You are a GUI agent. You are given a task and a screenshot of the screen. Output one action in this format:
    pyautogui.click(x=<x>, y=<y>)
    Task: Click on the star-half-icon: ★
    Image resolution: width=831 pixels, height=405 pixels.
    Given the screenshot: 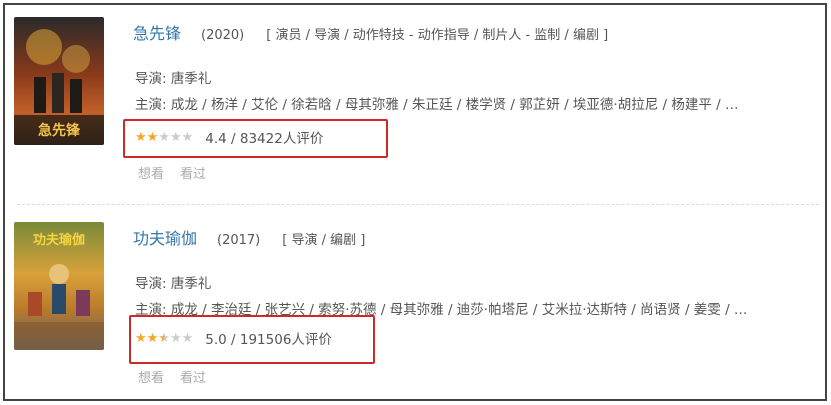 What is the action you would take?
    pyautogui.click(x=164, y=338)
    